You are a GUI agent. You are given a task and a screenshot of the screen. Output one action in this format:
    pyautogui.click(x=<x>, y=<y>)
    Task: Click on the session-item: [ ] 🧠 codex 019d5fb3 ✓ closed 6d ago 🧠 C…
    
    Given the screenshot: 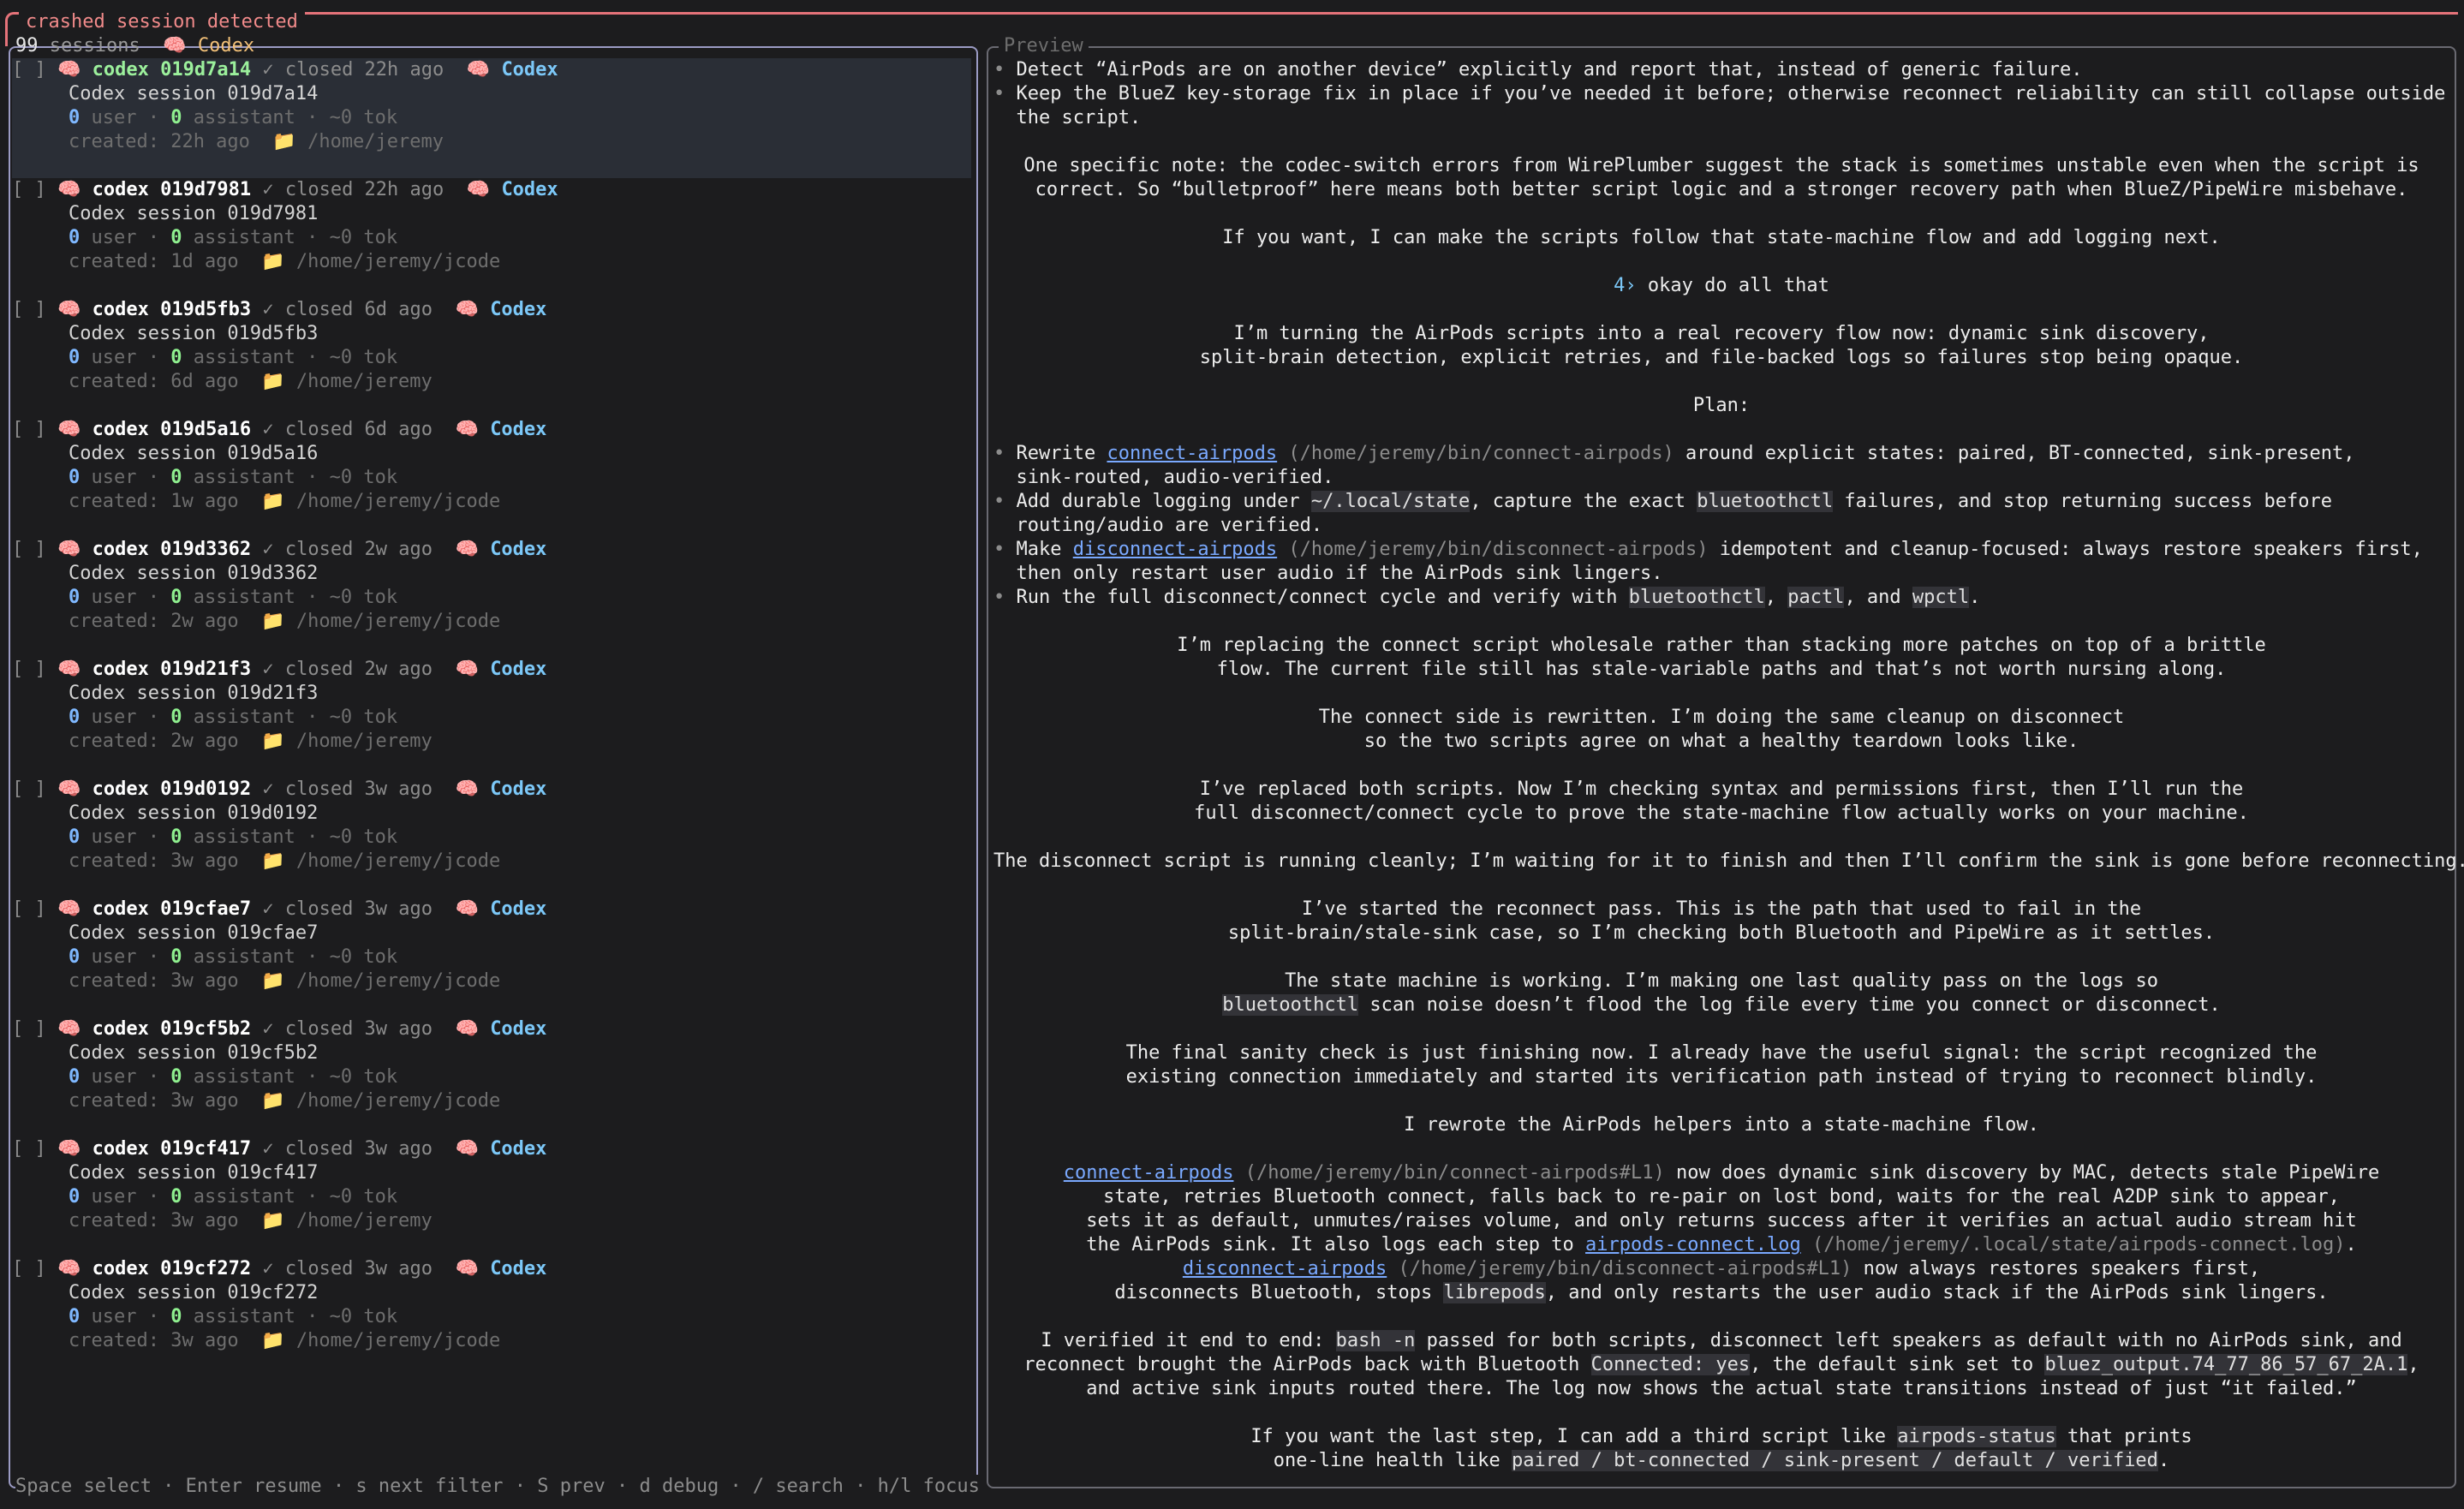 What is the action you would take?
    pyautogui.click(x=492, y=358)
    